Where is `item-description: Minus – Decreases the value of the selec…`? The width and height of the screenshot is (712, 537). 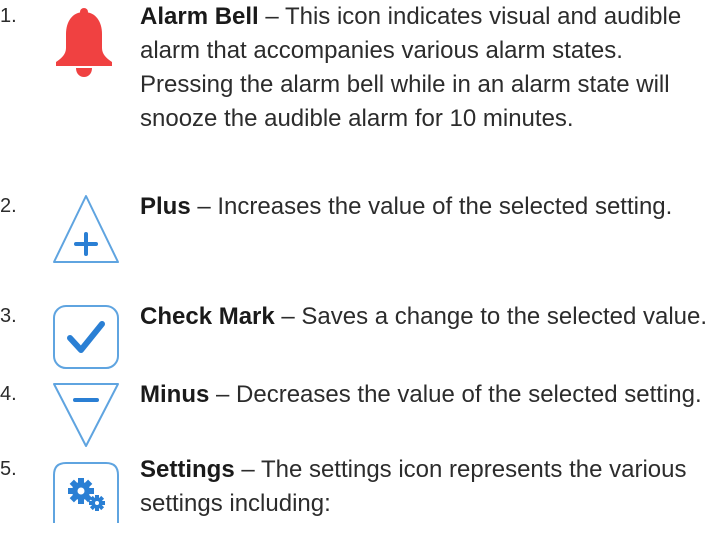 item-description: Minus – Decreases the value of the selec… is located at coordinates (425, 395).